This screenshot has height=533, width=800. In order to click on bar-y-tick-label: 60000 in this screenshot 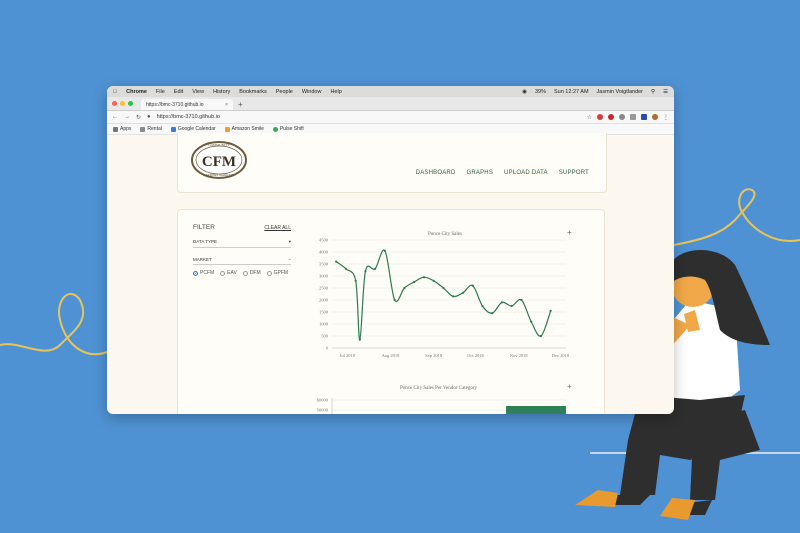, I will do `click(323, 400)`.